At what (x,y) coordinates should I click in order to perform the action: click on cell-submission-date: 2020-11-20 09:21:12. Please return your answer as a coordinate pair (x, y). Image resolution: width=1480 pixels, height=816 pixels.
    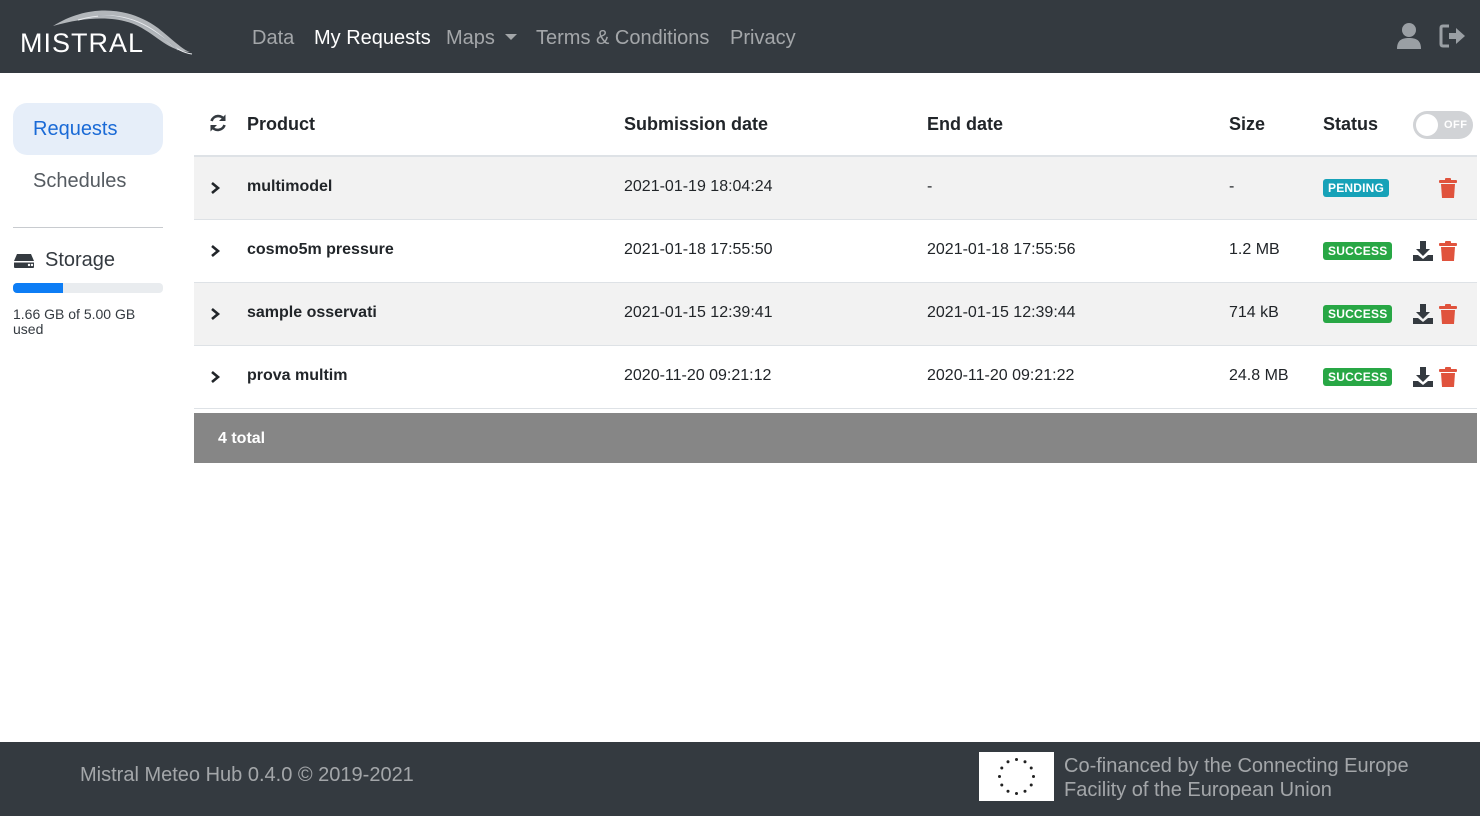
    Looking at the image, I should click on (698, 375).